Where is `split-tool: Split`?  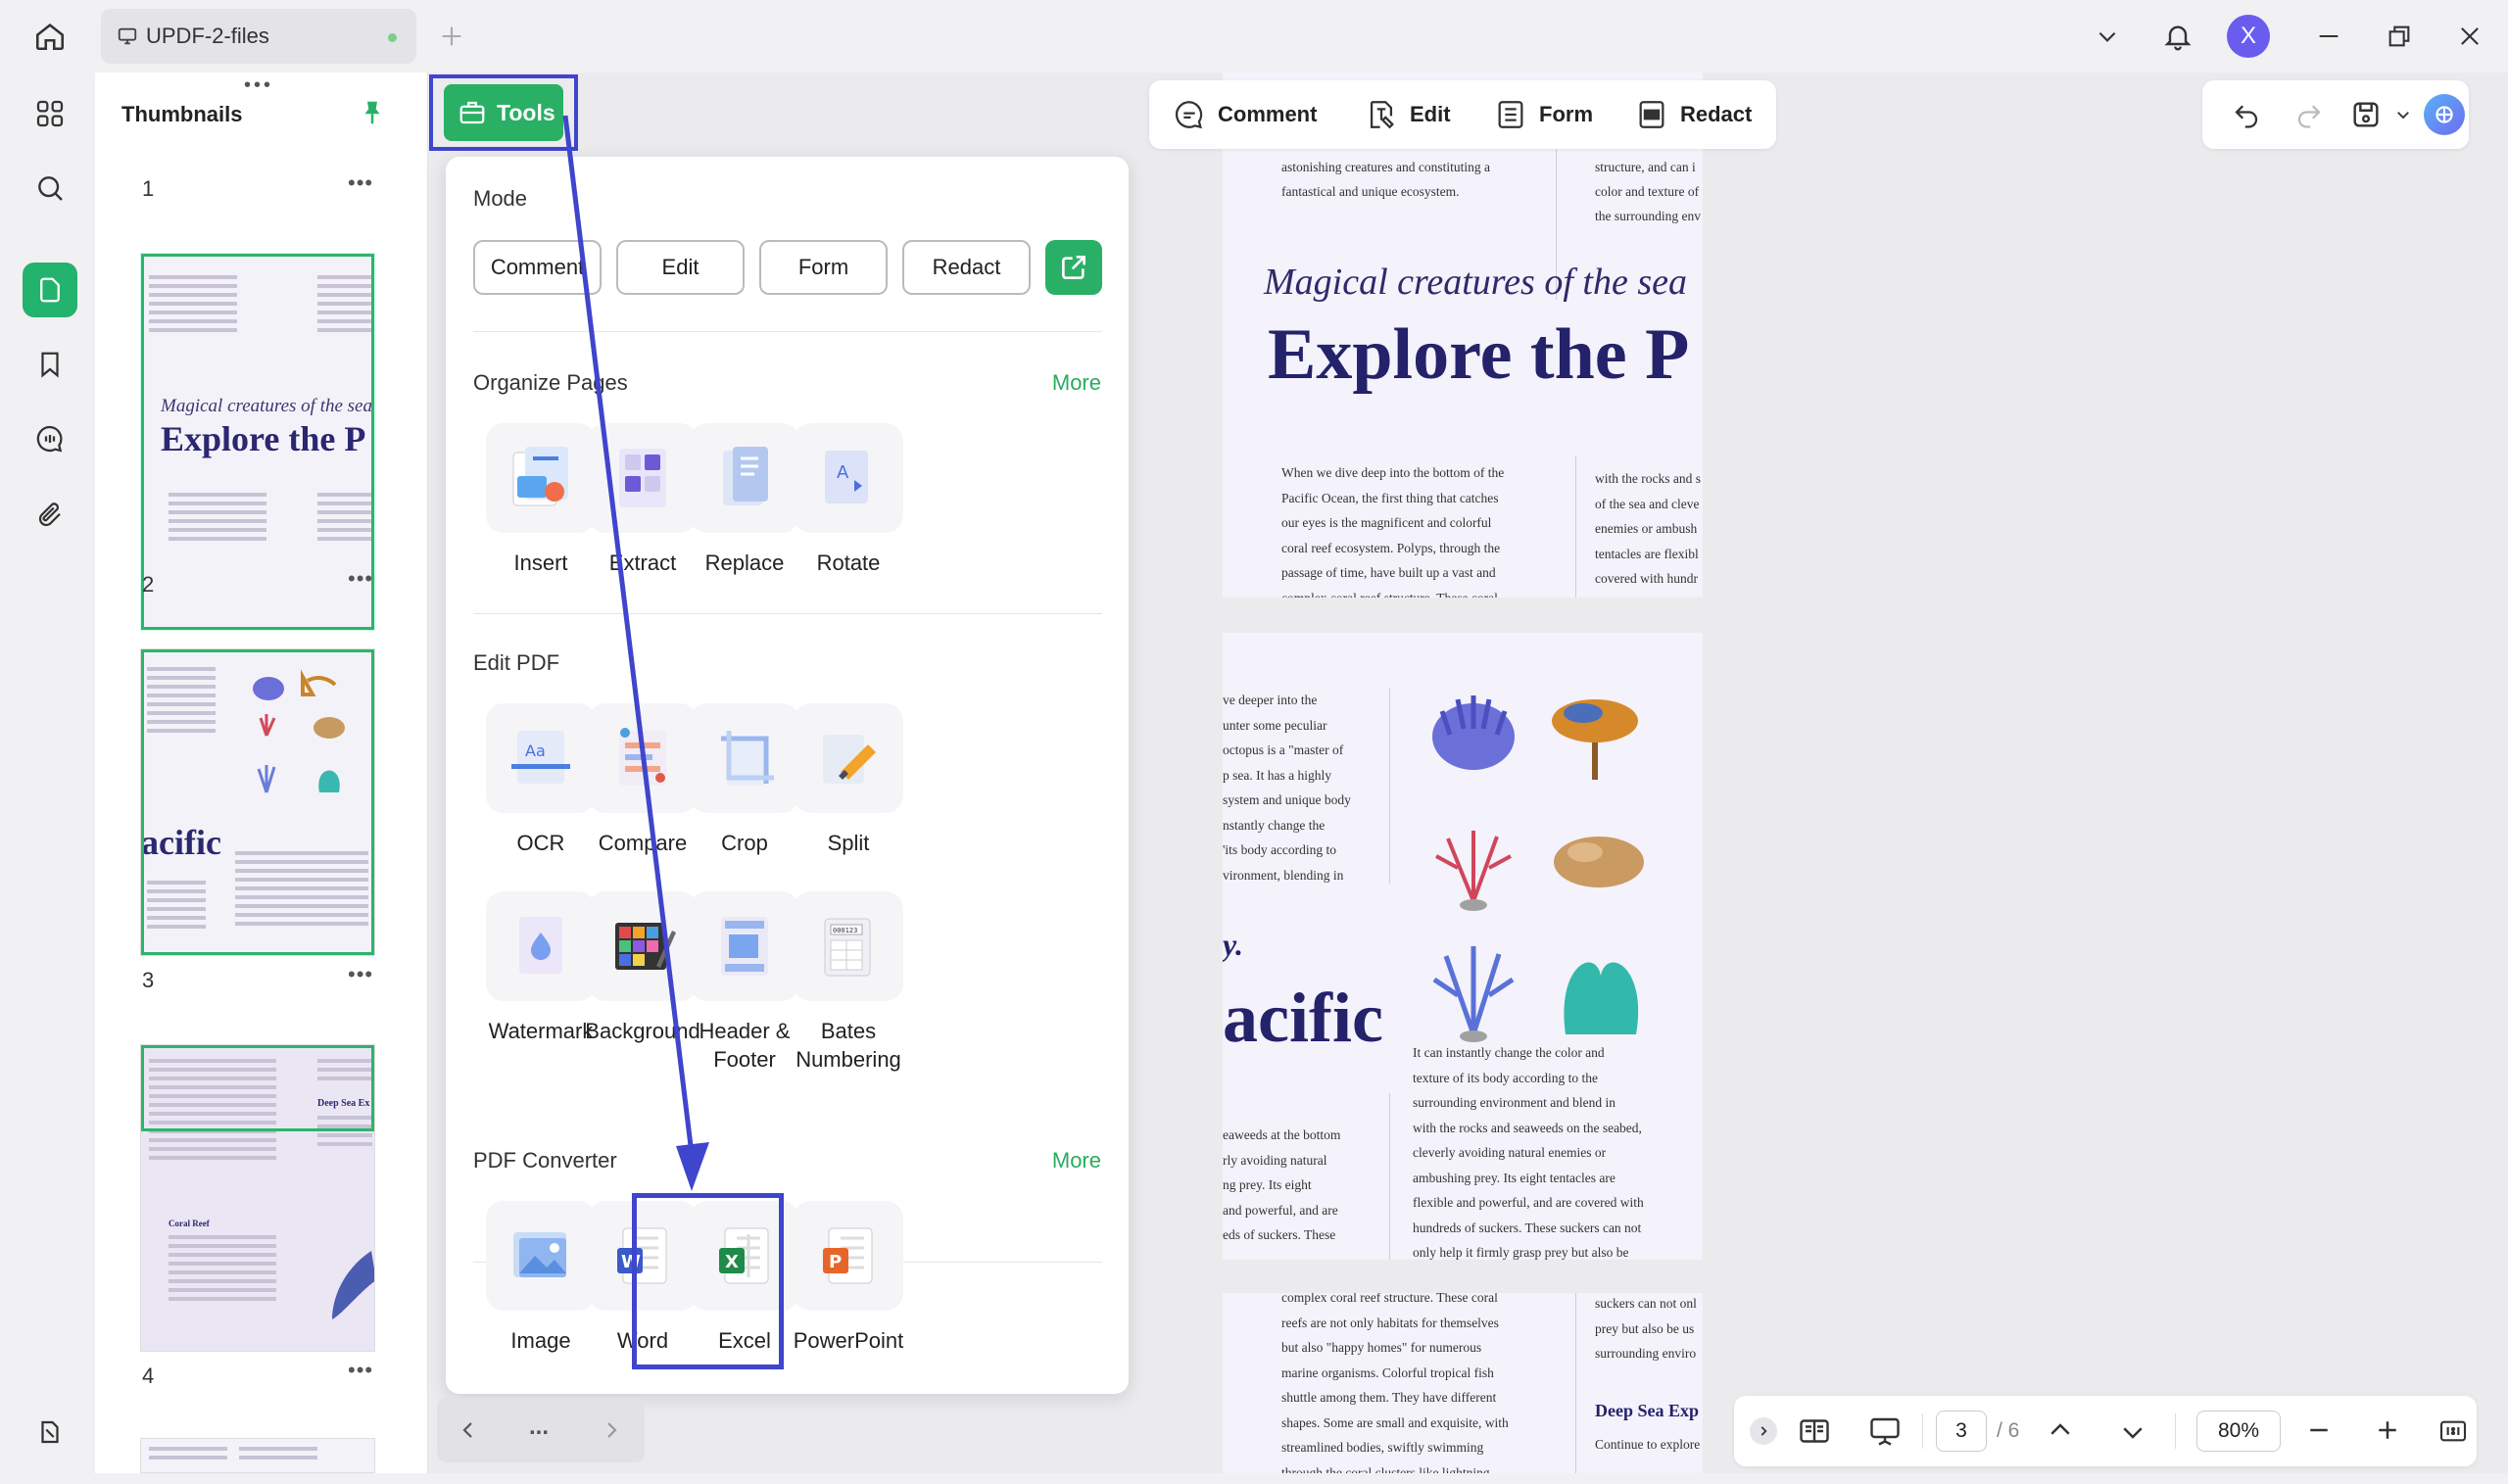
split-tool: Split is located at coordinates (848, 780).